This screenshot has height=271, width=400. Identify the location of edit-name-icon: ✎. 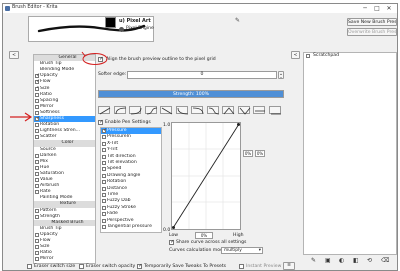
(237, 20).